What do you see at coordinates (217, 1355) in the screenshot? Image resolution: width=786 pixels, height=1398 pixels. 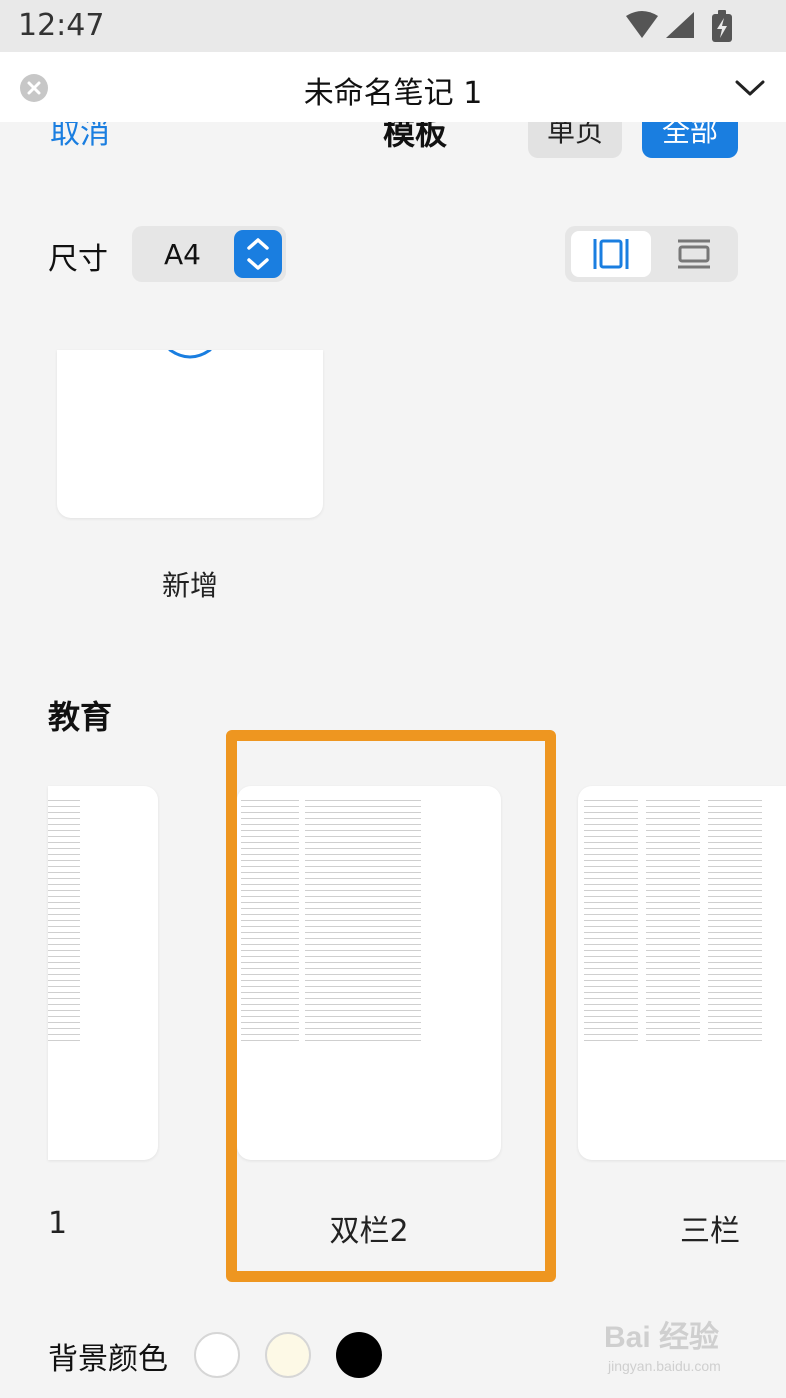 I see `background-swatch-white` at bounding box center [217, 1355].